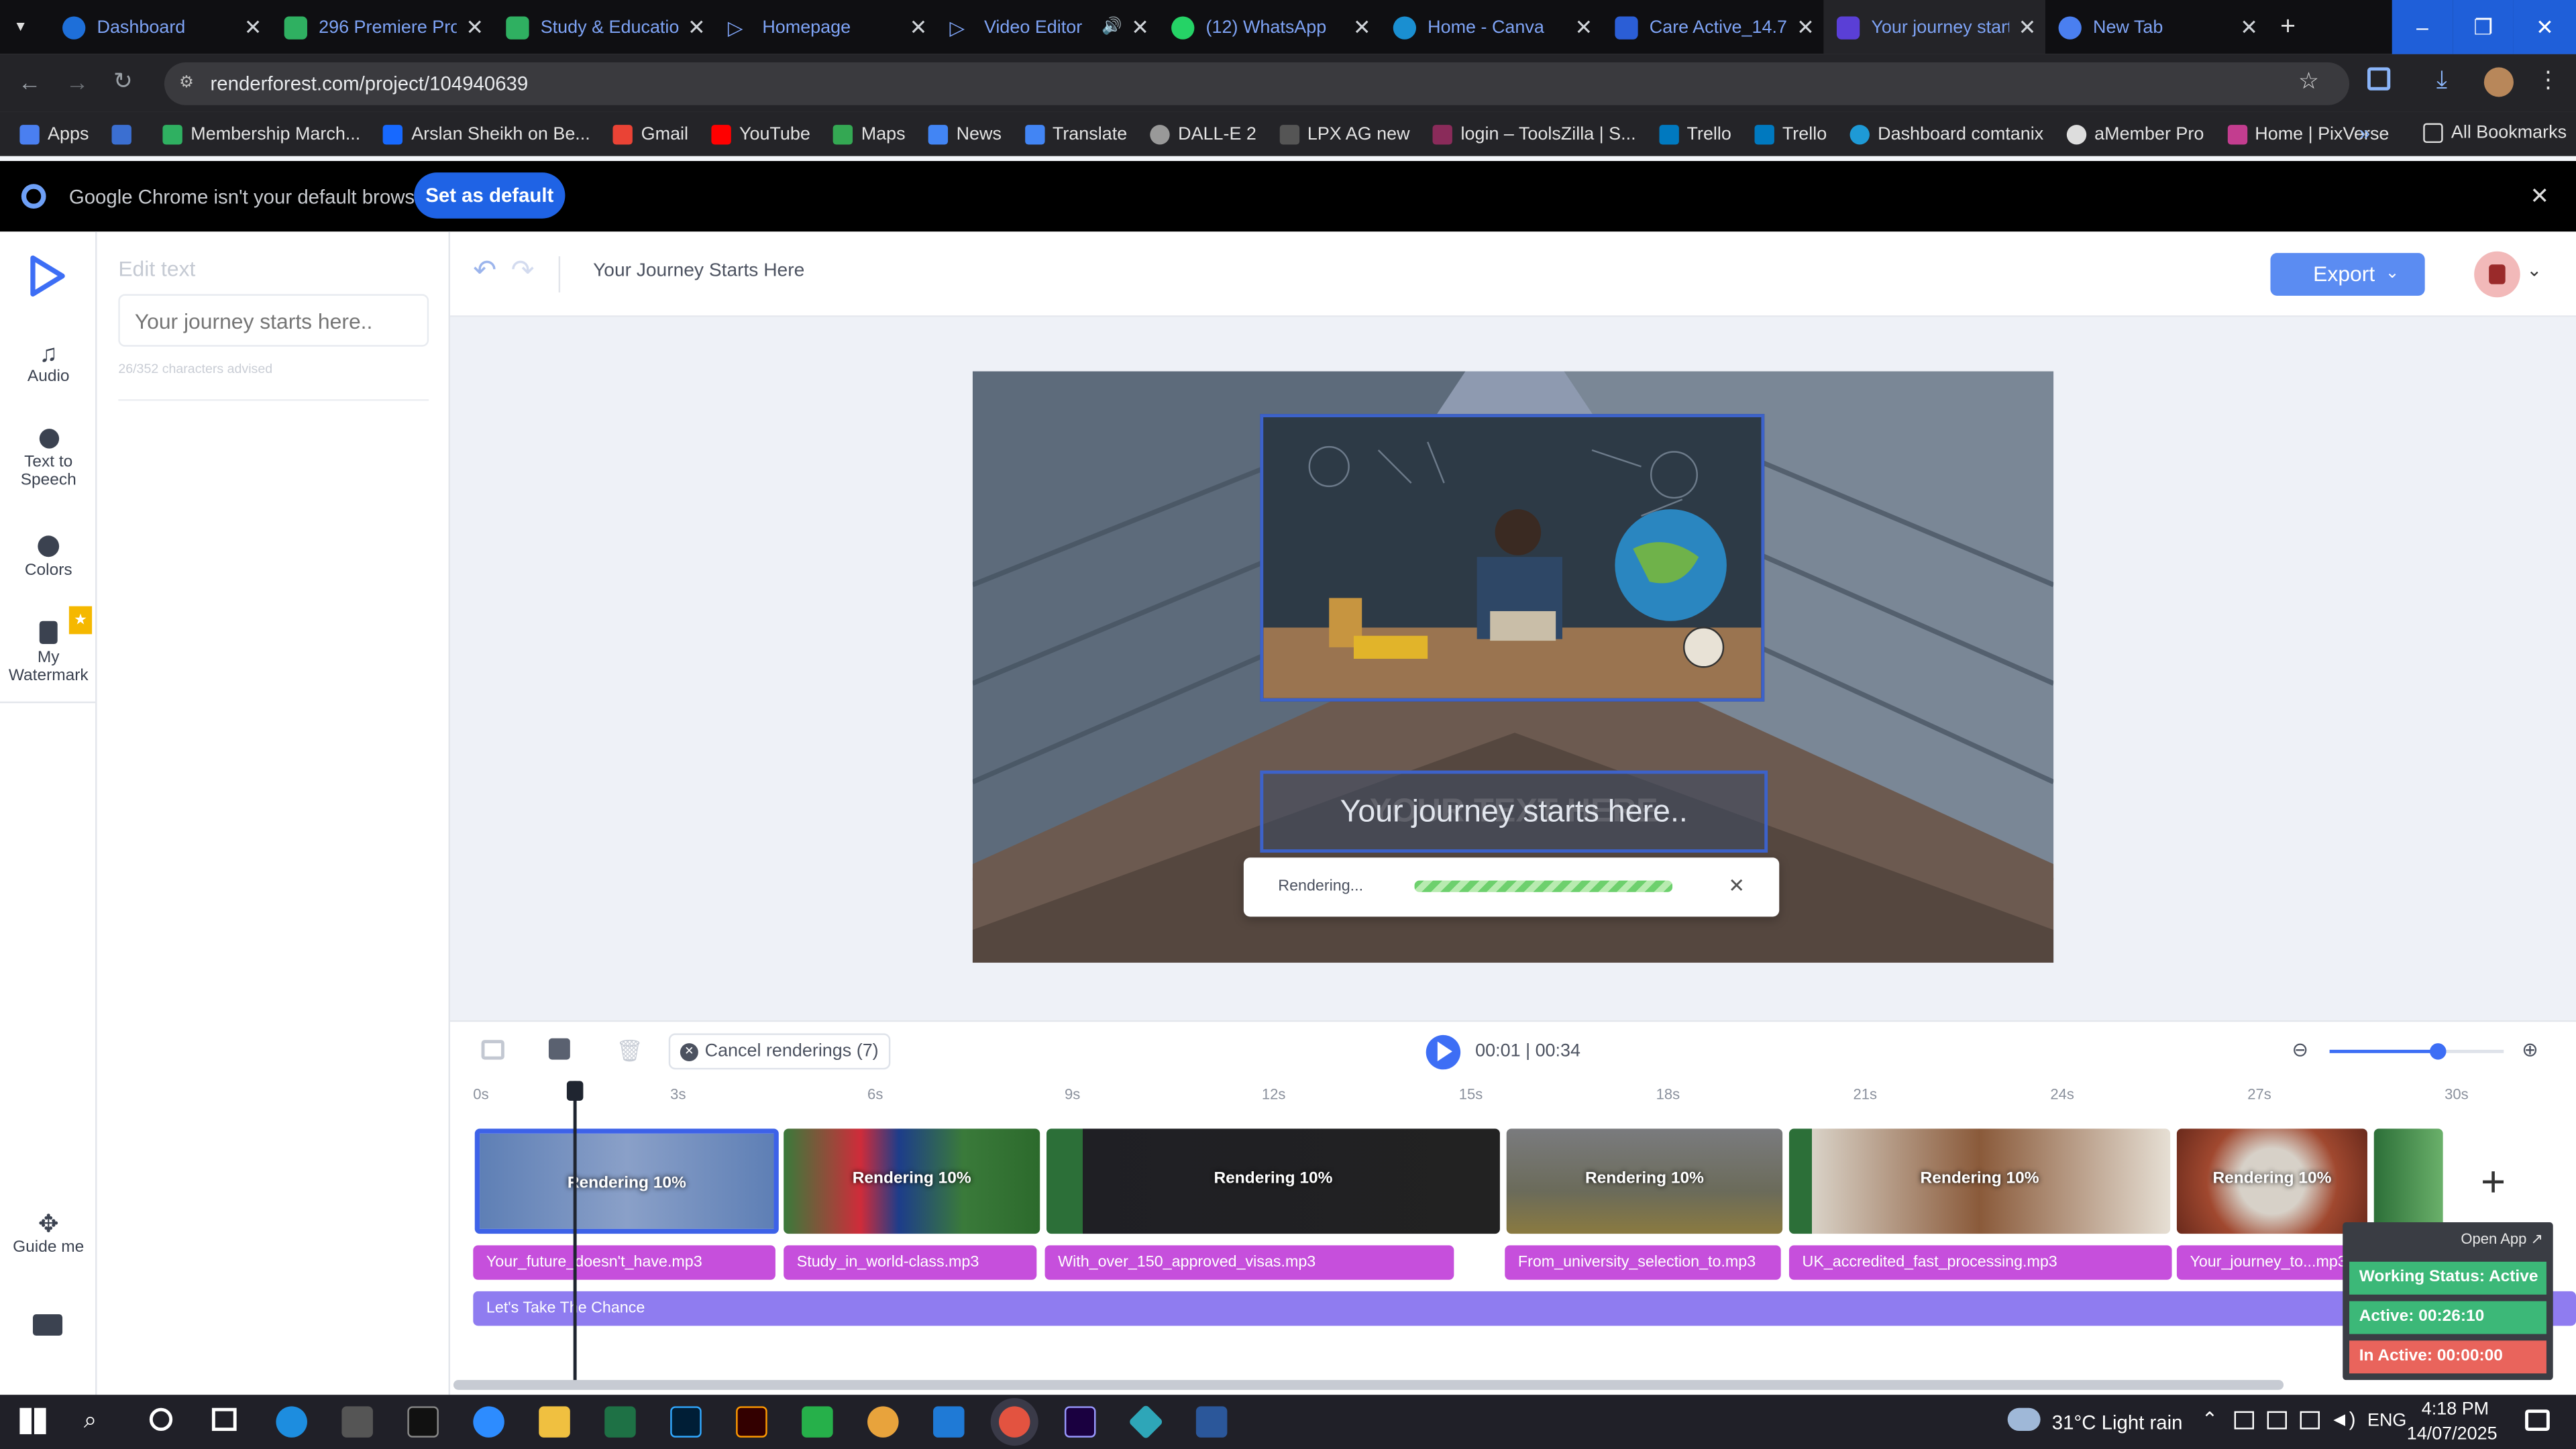 The width and height of the screenshot is (2576, 1449). I want to click on play-button, so click(1443, 1052).